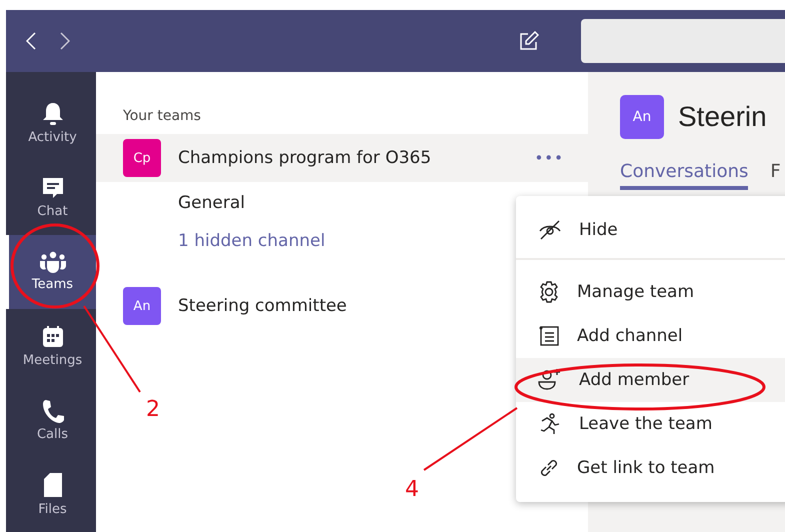 The width and height of the screenshot is (785, 532). Describe the element at coordinates (683, 41) in the screenshot. I see `search-field` at that location.